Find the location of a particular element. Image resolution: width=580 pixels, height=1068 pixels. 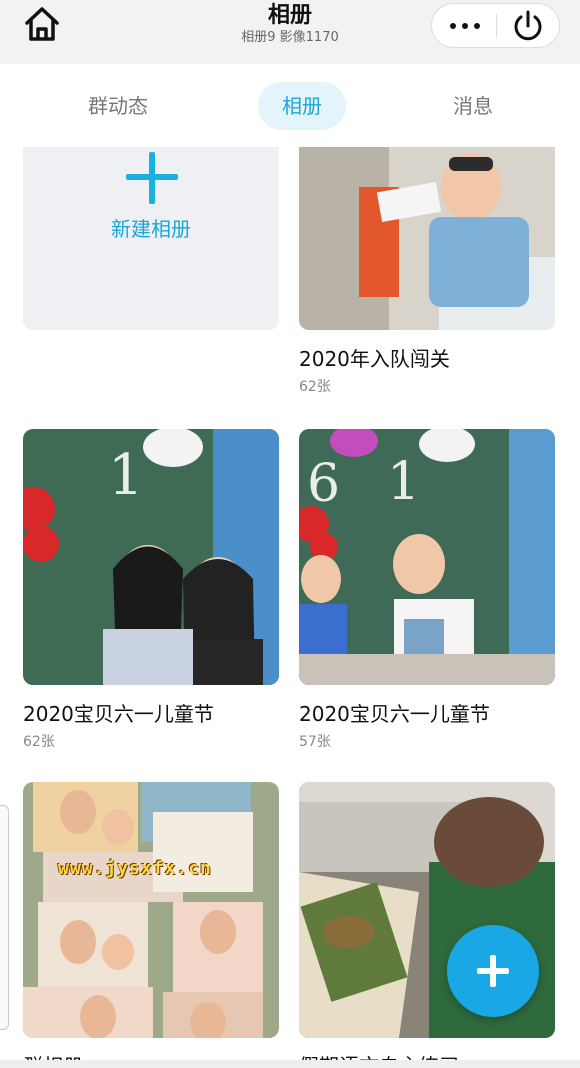

power-icon is located at coordinates (528, 25).